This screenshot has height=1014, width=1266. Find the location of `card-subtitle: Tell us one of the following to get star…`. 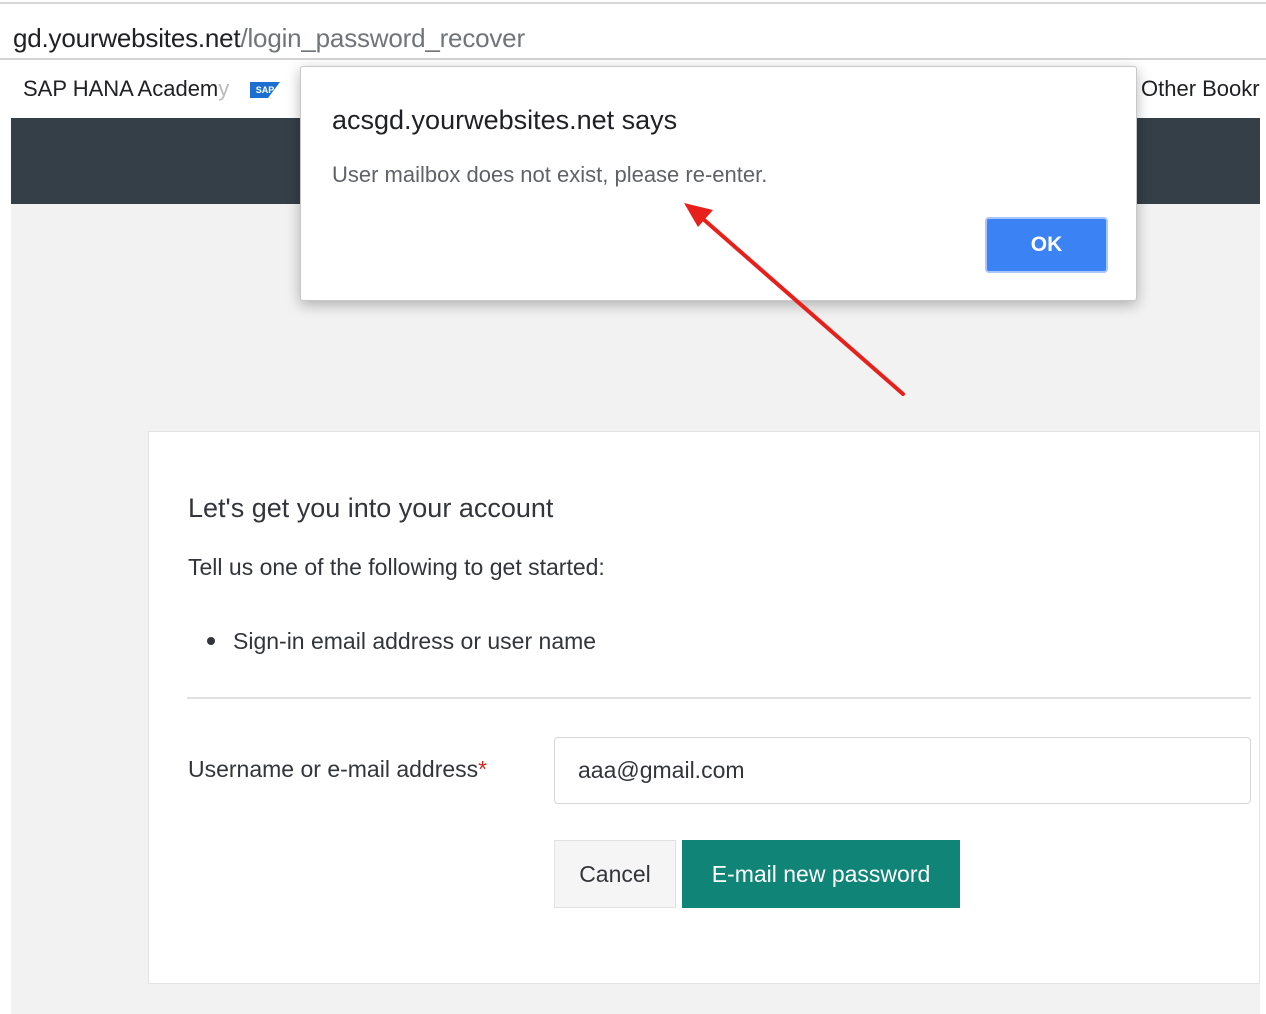

card-subtitle: Tell us one of the following to get star… is located at coordinates (396, 567).